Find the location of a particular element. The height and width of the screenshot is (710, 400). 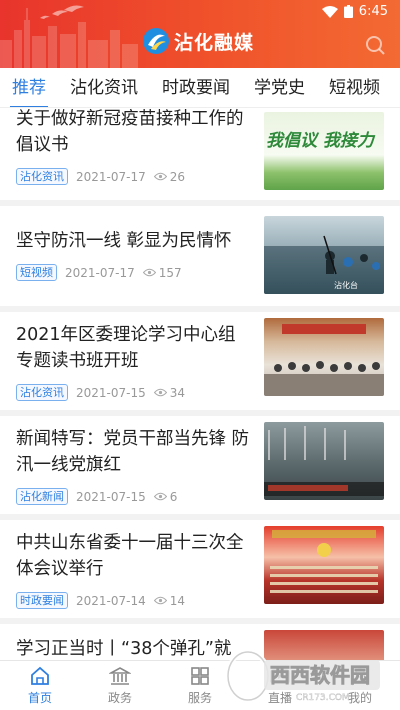

app-logo: 沾化融媒 is located at coordinates (198, 41).